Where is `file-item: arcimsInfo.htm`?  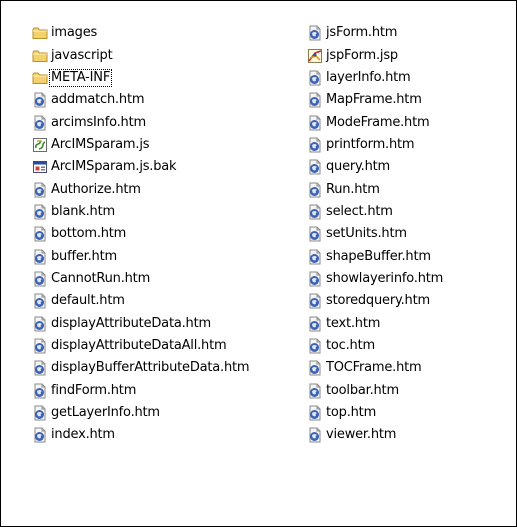
file-item: arcimsInfo.htm is located at coordinates (141, 122).